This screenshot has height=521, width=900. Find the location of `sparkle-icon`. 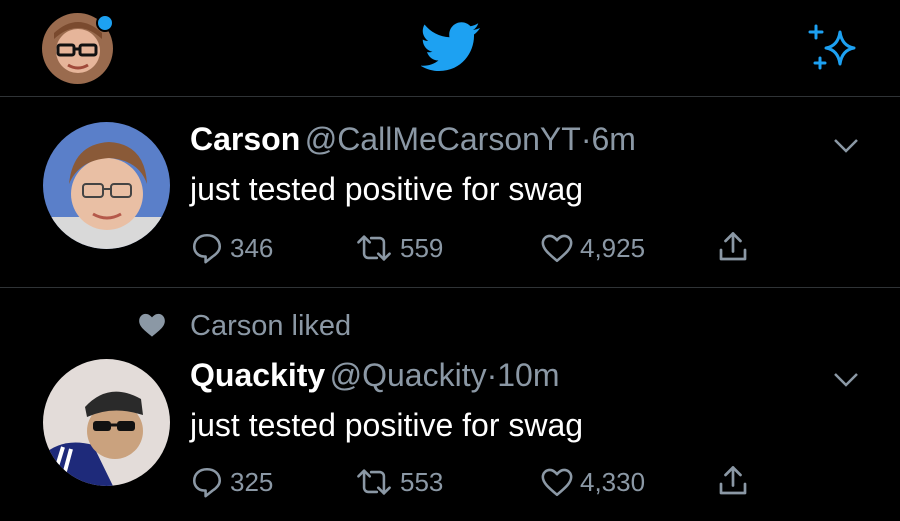

sparkle-icon is located at coordinates (832, 48).